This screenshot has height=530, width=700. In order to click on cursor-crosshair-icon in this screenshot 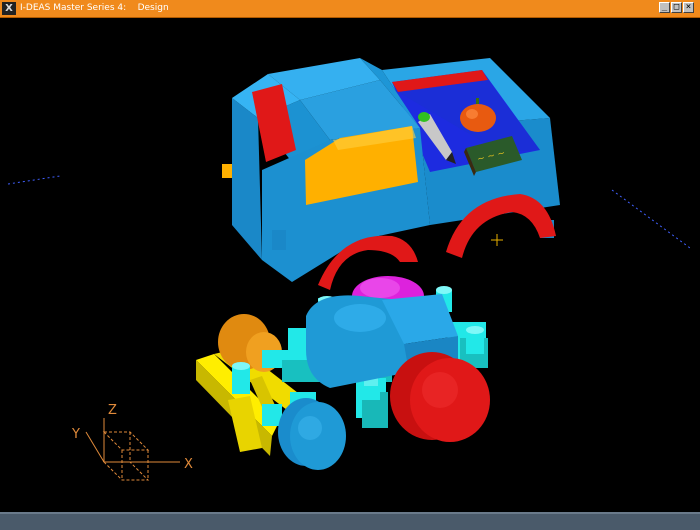, I will do `click(497, 240)`.